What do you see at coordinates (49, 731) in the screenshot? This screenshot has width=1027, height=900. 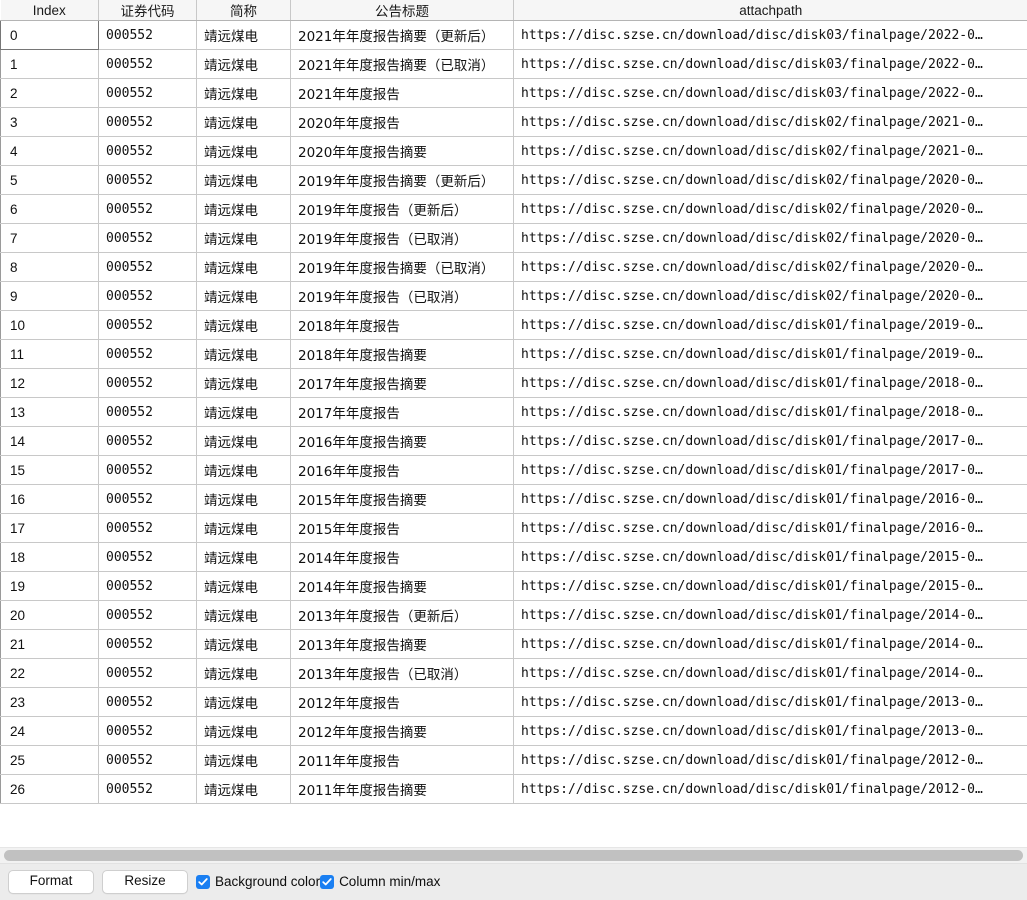 I see `cell-index: 24` at bounding box center [49, 731].